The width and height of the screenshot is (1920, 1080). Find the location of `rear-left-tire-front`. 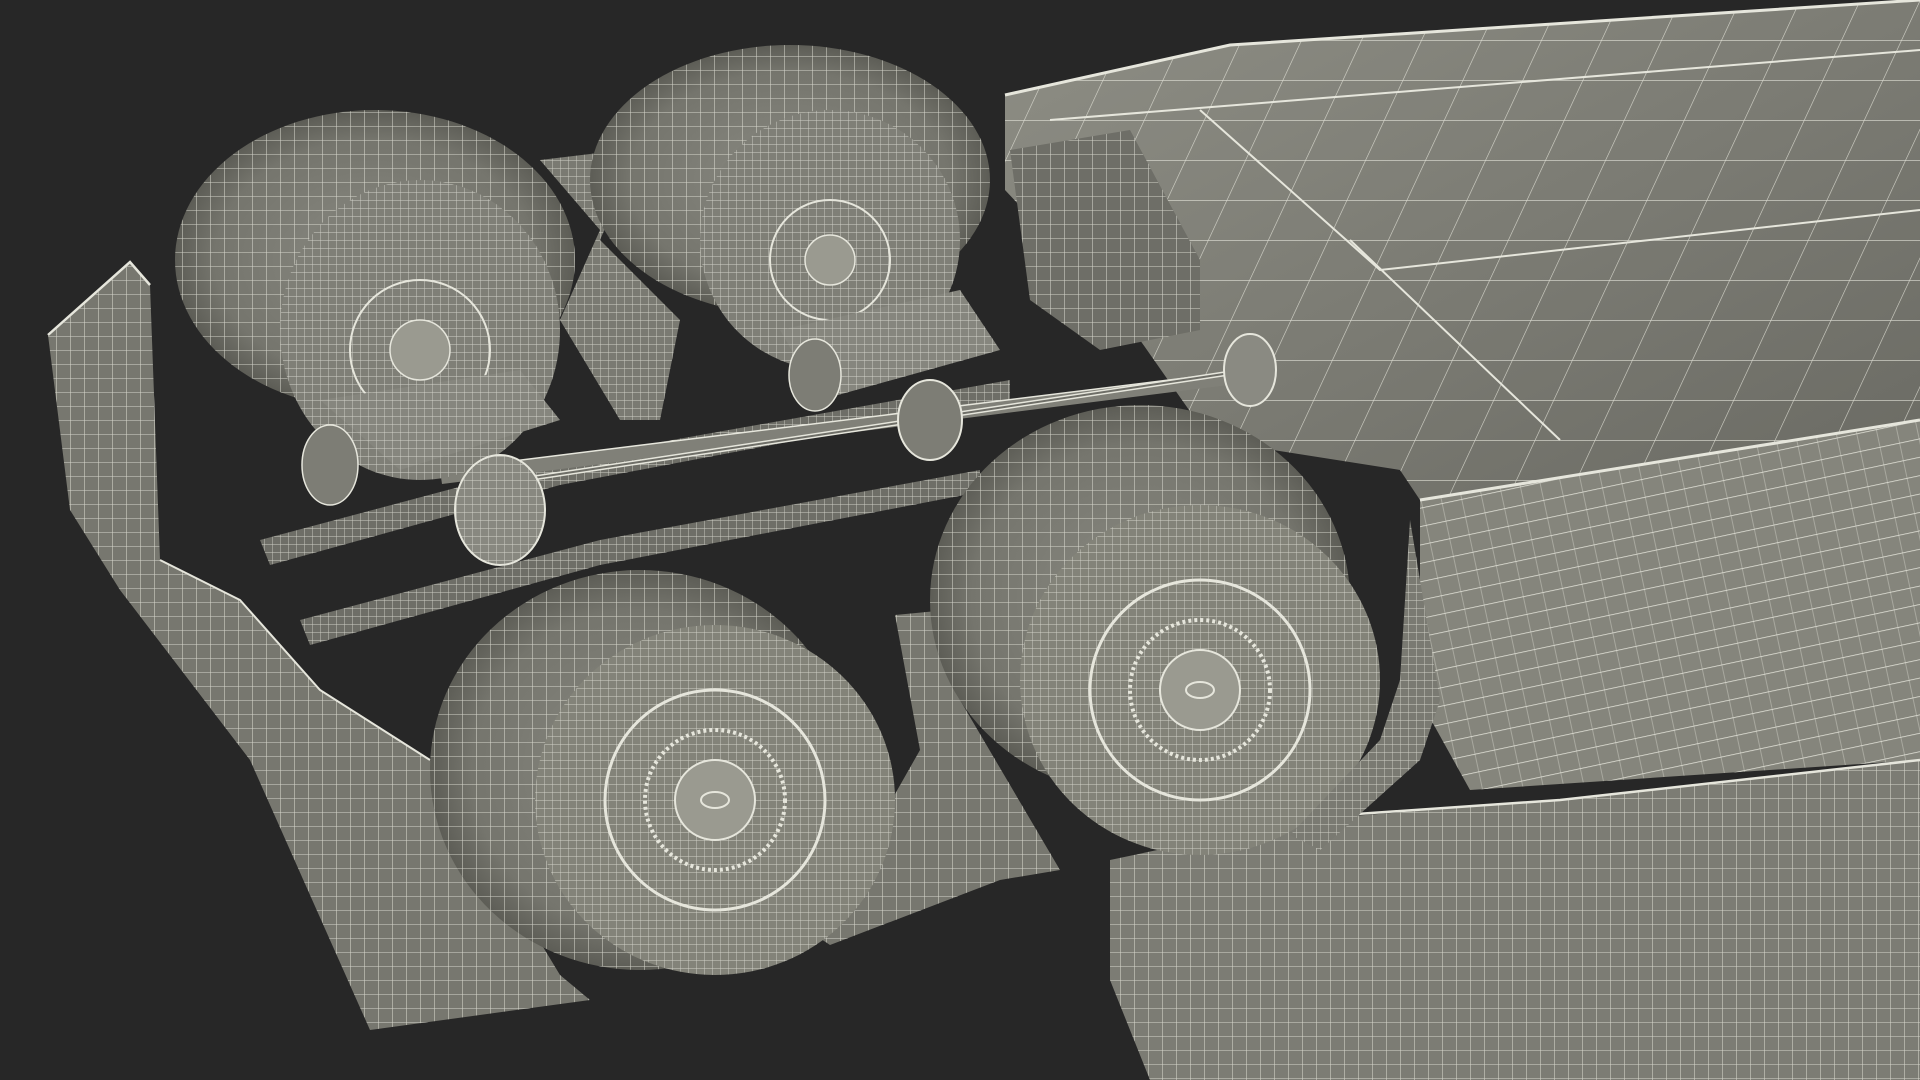

rear-left-tire-front is located at coordinates (662, 772).